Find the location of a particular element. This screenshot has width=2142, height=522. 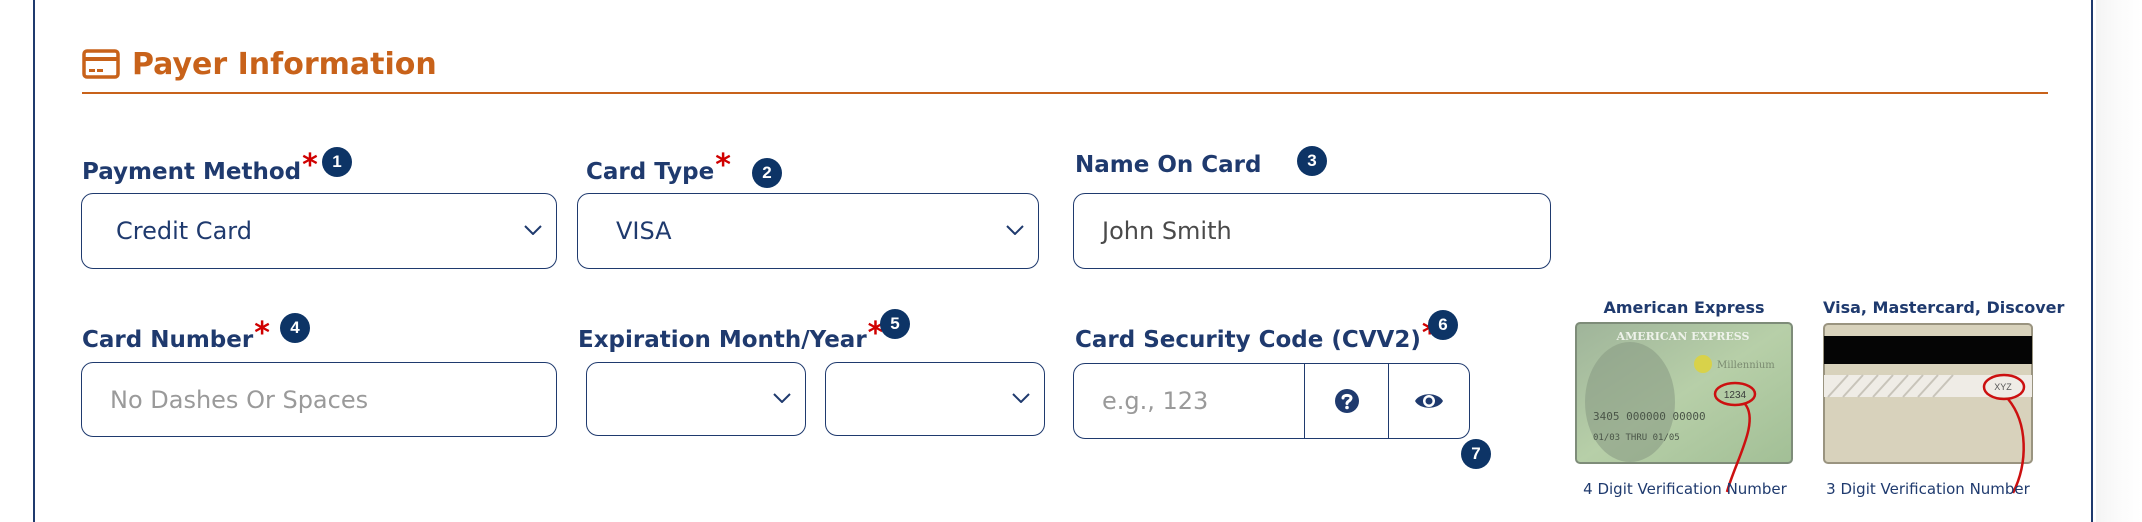

cvv-label: Card Security Code (CVV2)* is located at coordinates (1256, 335).